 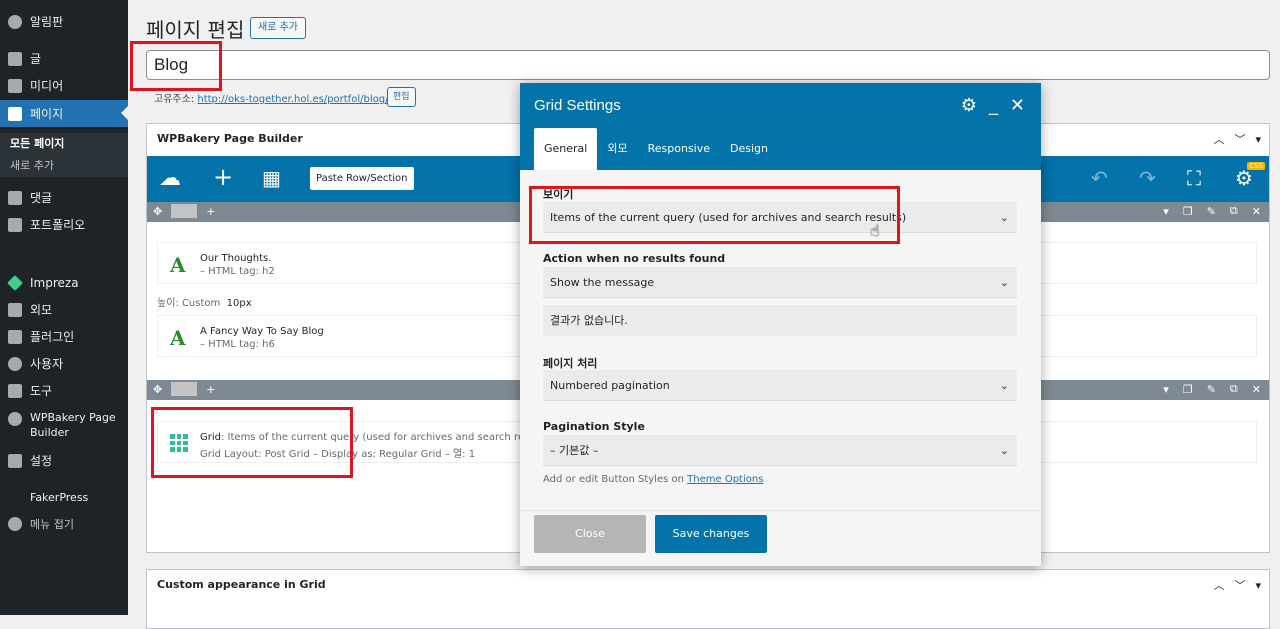 What do you see at coordinates (36, 59) in the screenshot?
I see `sidebar-item-label: 글` at bounding box center [36, 59].